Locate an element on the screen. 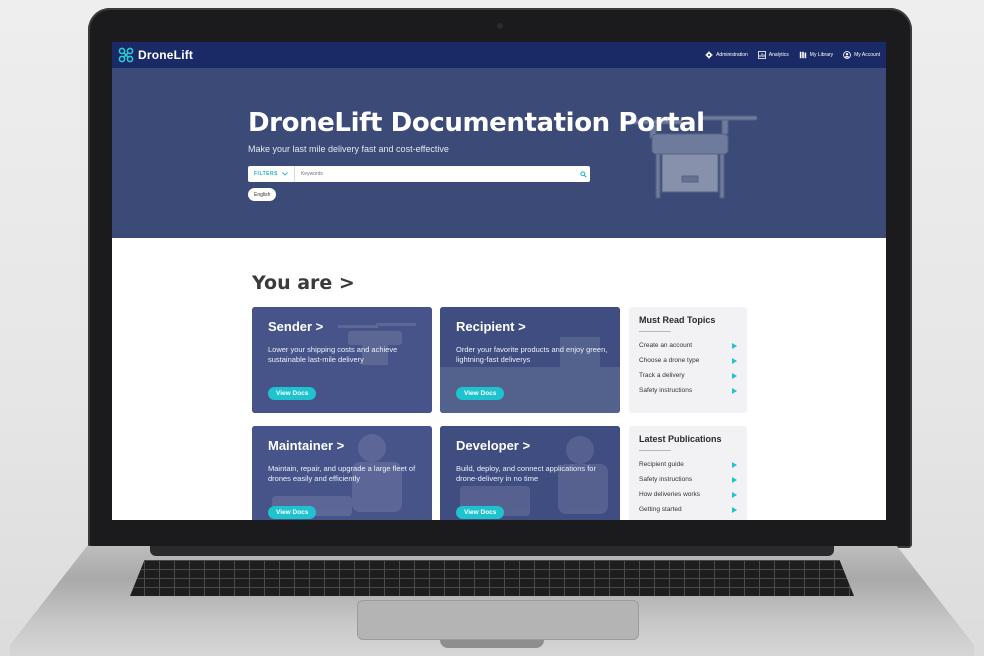 This screenshot has width=984, height=656. latest-publication-item-label: How deliveries works is located at coordinates (670, 494).